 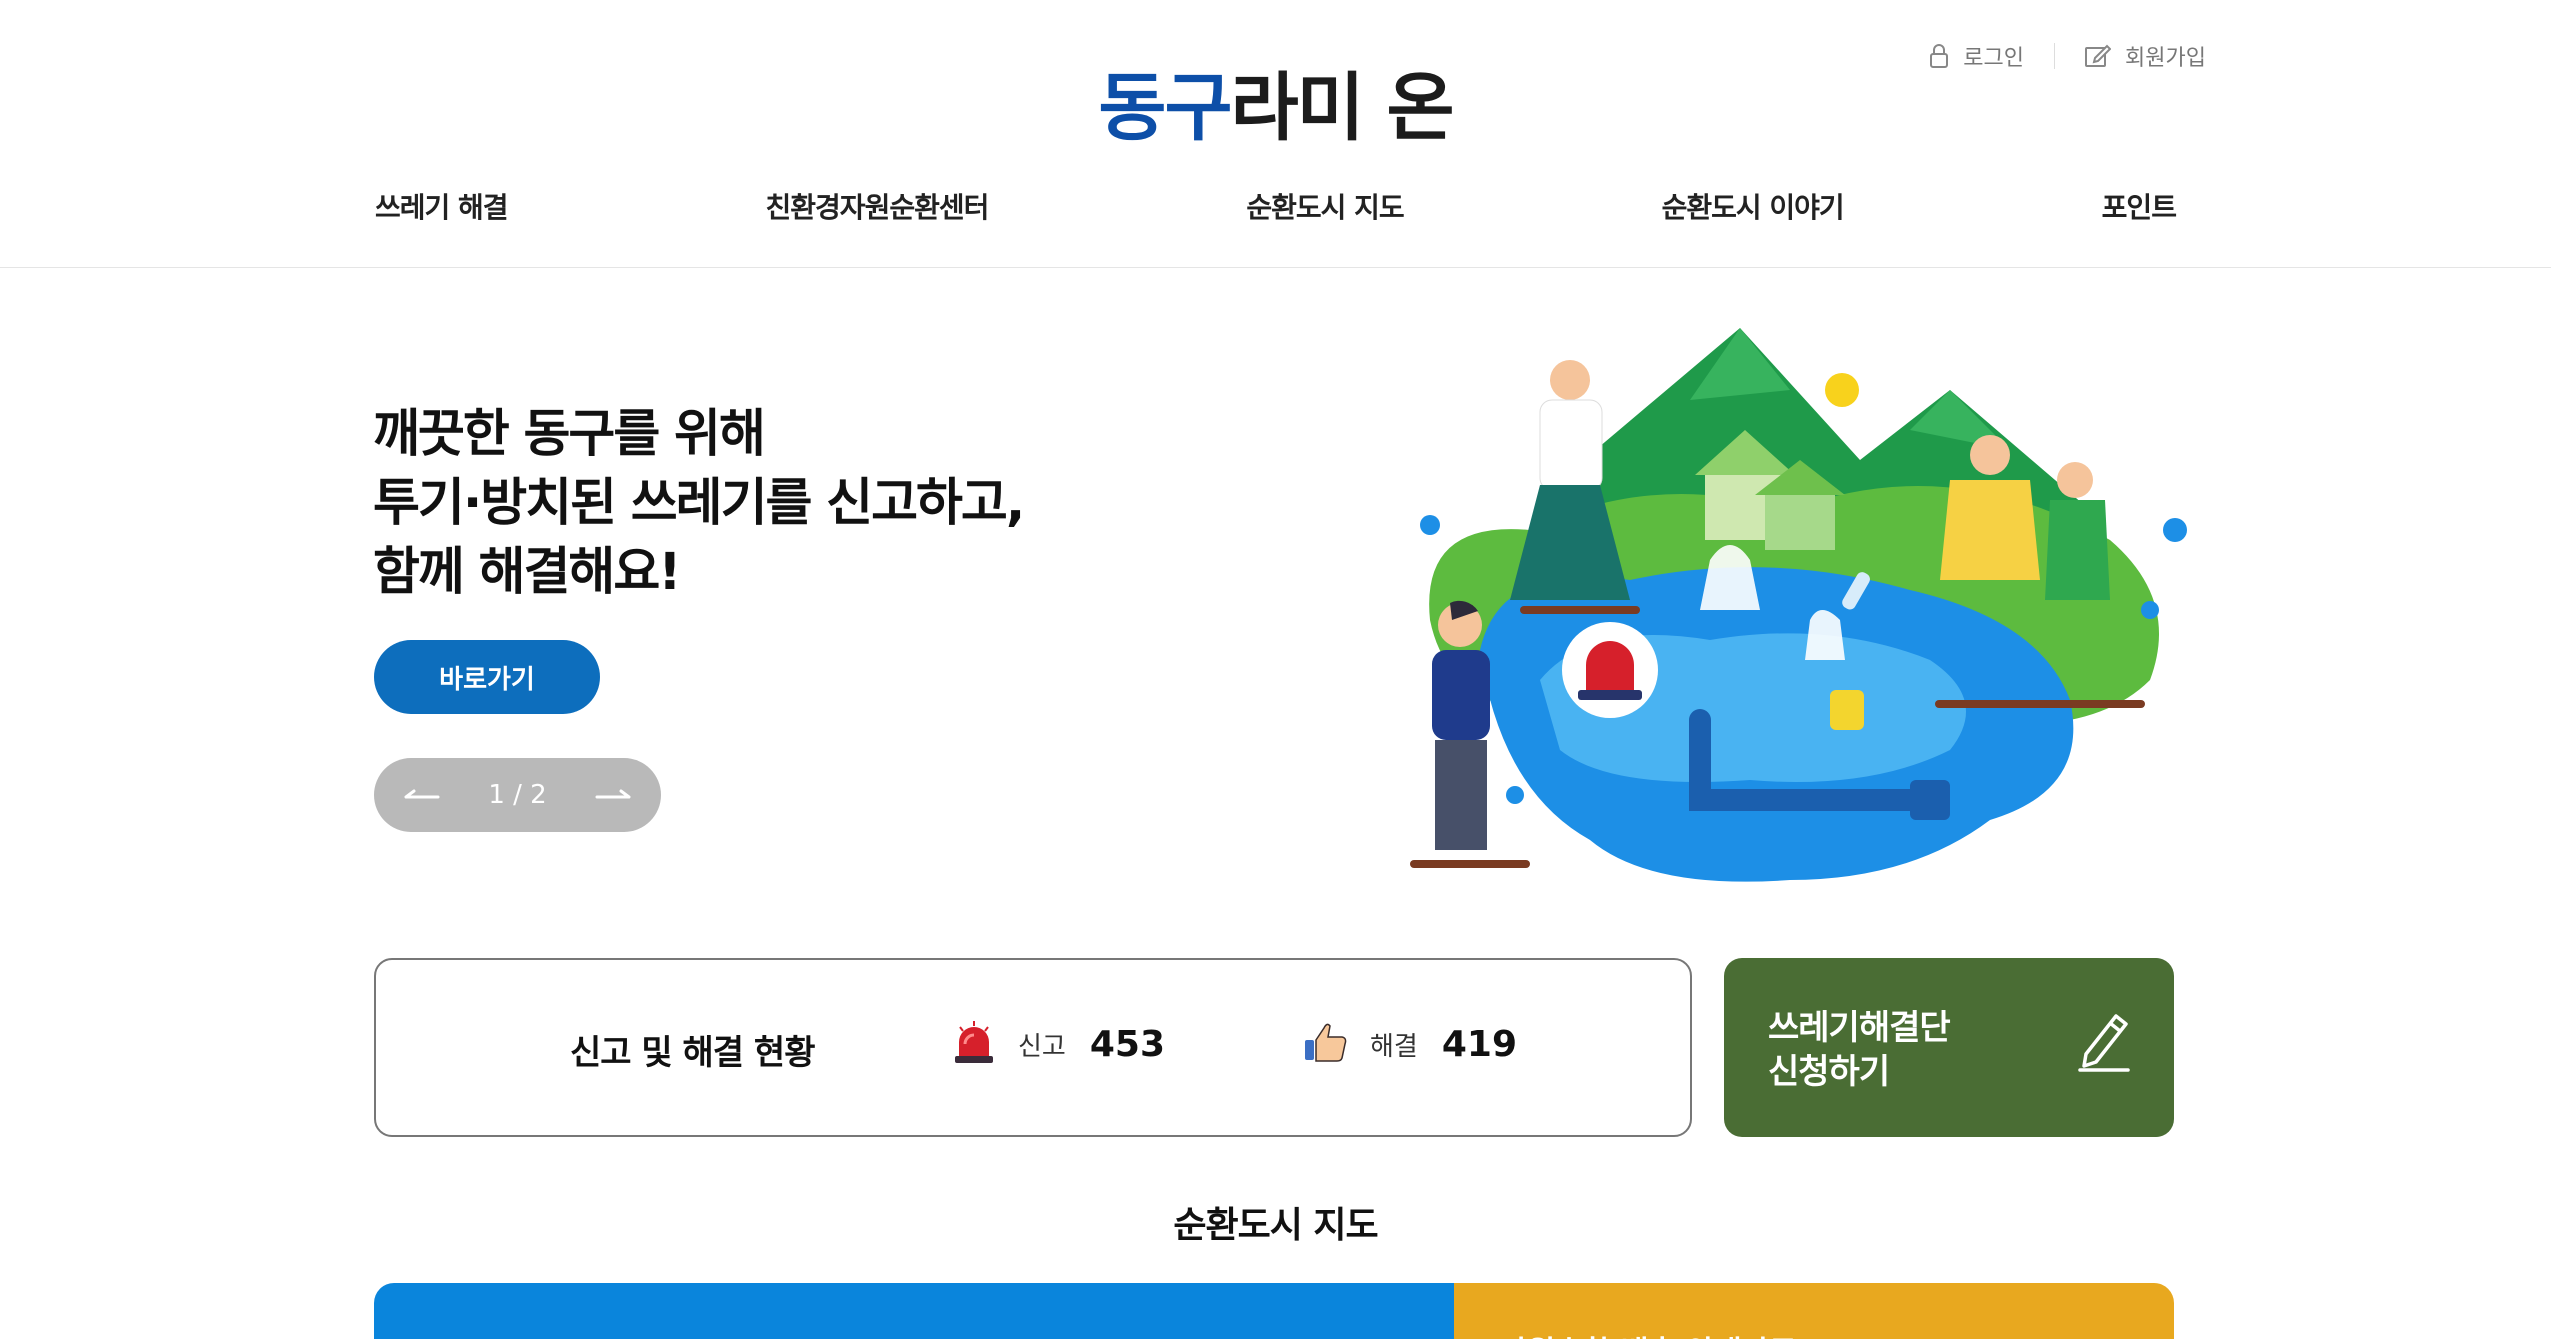 What do you see at coordinates (1994, 58) in the screenshot?
I see `login-label: 로그인` at bounding box center [1994, 58].